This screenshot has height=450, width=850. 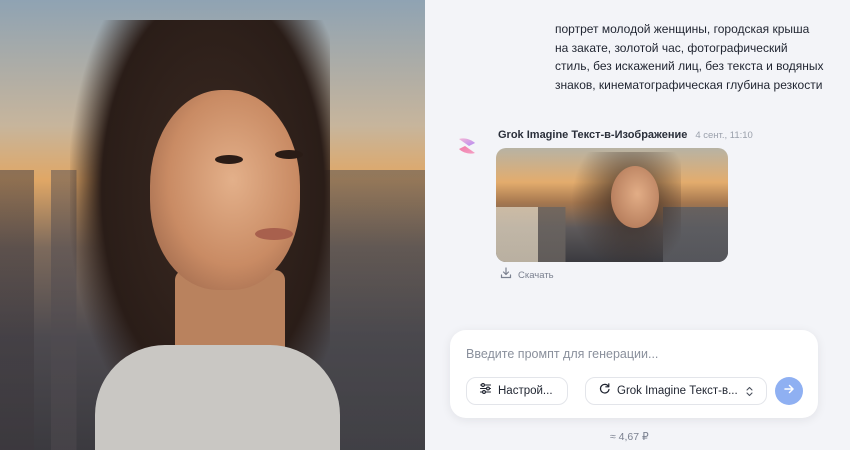 What do you see at coordinates (225, 190) in the screenshot?
I see `face` at bounding box center [225, 190].